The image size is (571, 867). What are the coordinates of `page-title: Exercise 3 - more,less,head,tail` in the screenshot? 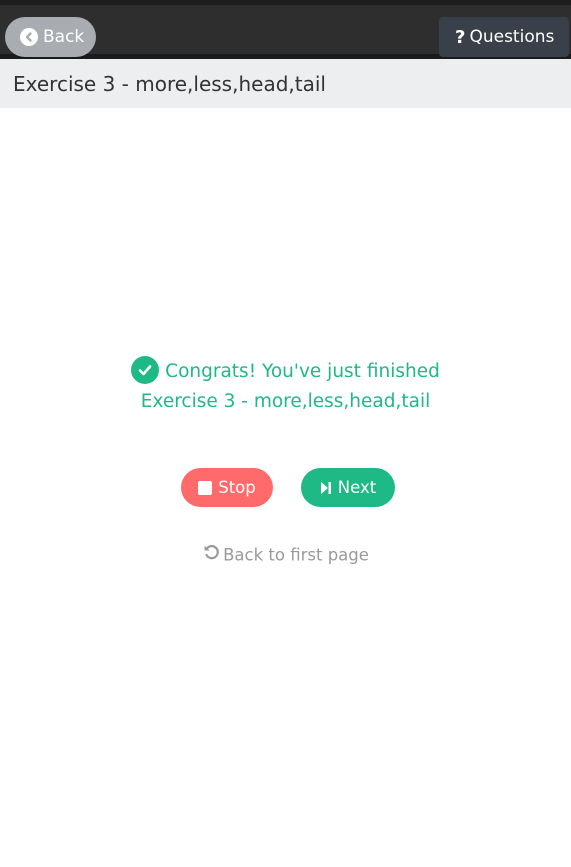 It's located at (285, 83).